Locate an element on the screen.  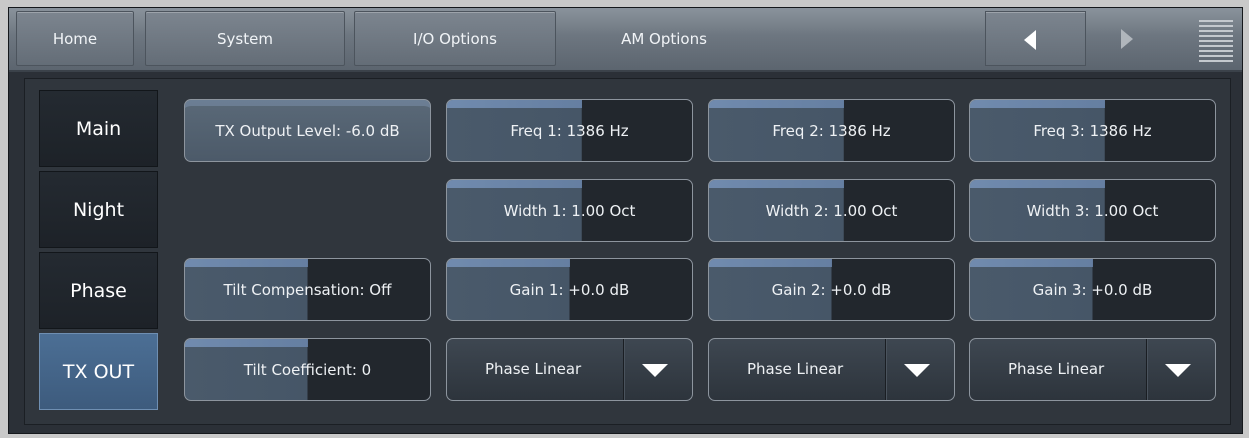
tab-am-options-label: AM Options is located at coordinates (664, 38).